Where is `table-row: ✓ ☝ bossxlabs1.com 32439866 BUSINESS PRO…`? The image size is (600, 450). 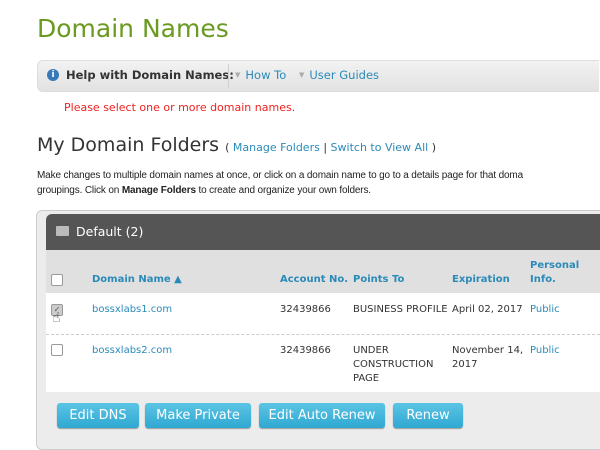 table-row: ✓ ☝ bossxlabs1.com 32439866 BUSINESS PRO… is located at coordinates (323, 314).